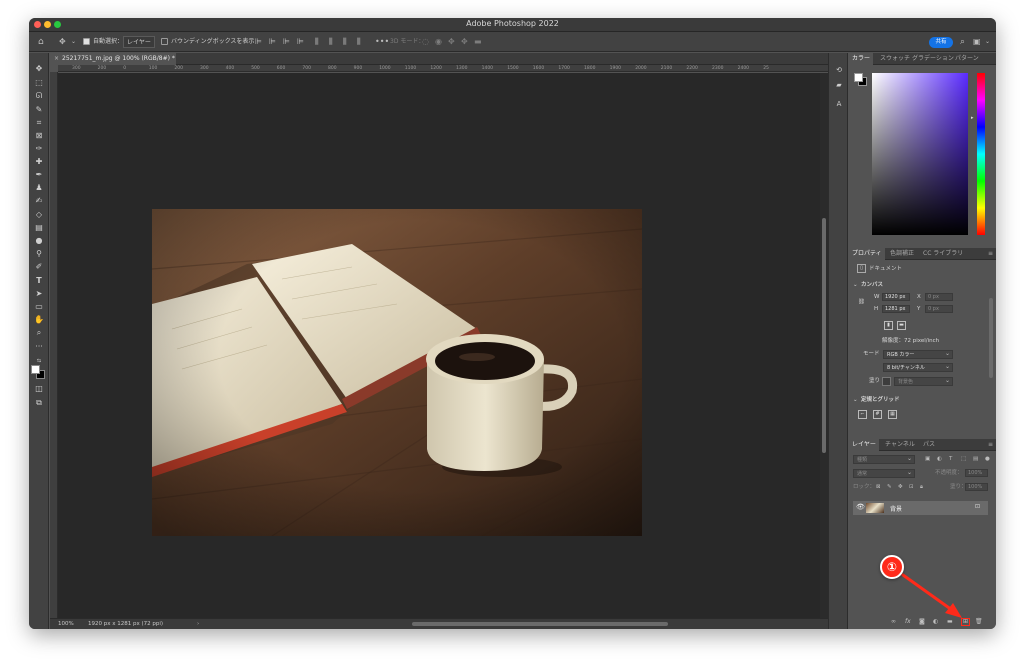 This screenshot has width=1024, height=666. I want to click on foreground-color-swatch, so click(35, 369).